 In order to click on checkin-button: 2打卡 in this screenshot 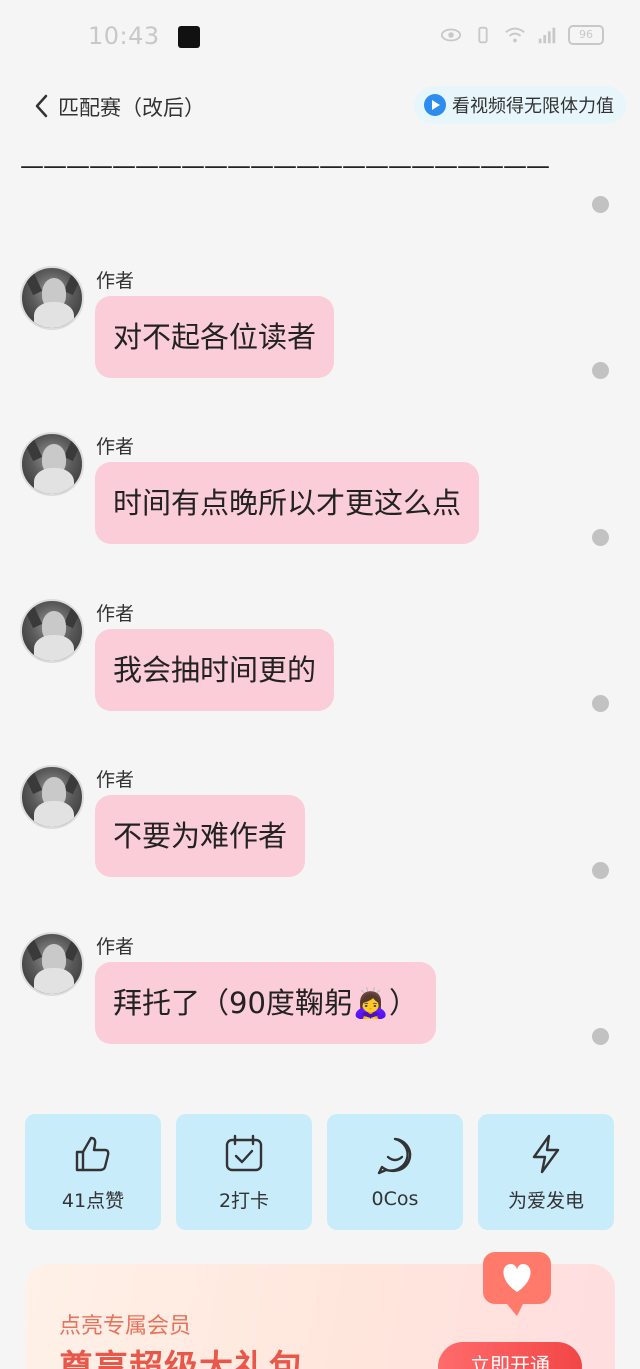, I will do `click(244, 1172)`.